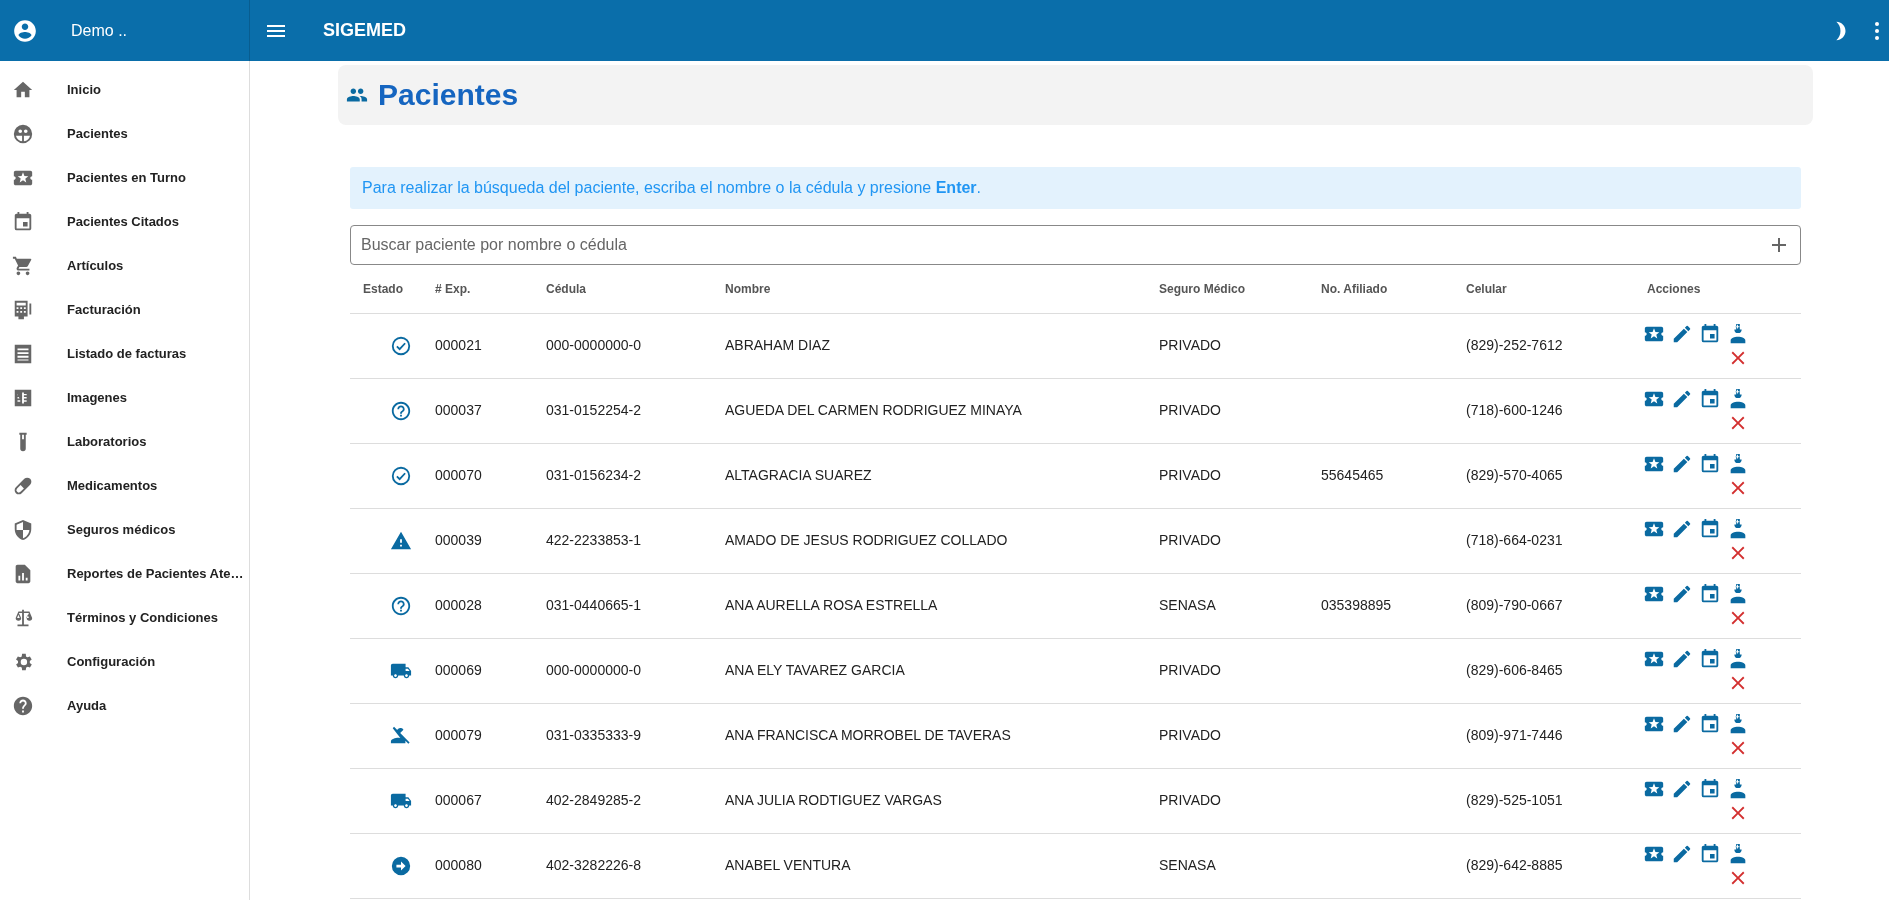  Describe the element at coordinates (1514, 540) in the screenshot. I see `table-cell: (718)-664-0231` at that location.